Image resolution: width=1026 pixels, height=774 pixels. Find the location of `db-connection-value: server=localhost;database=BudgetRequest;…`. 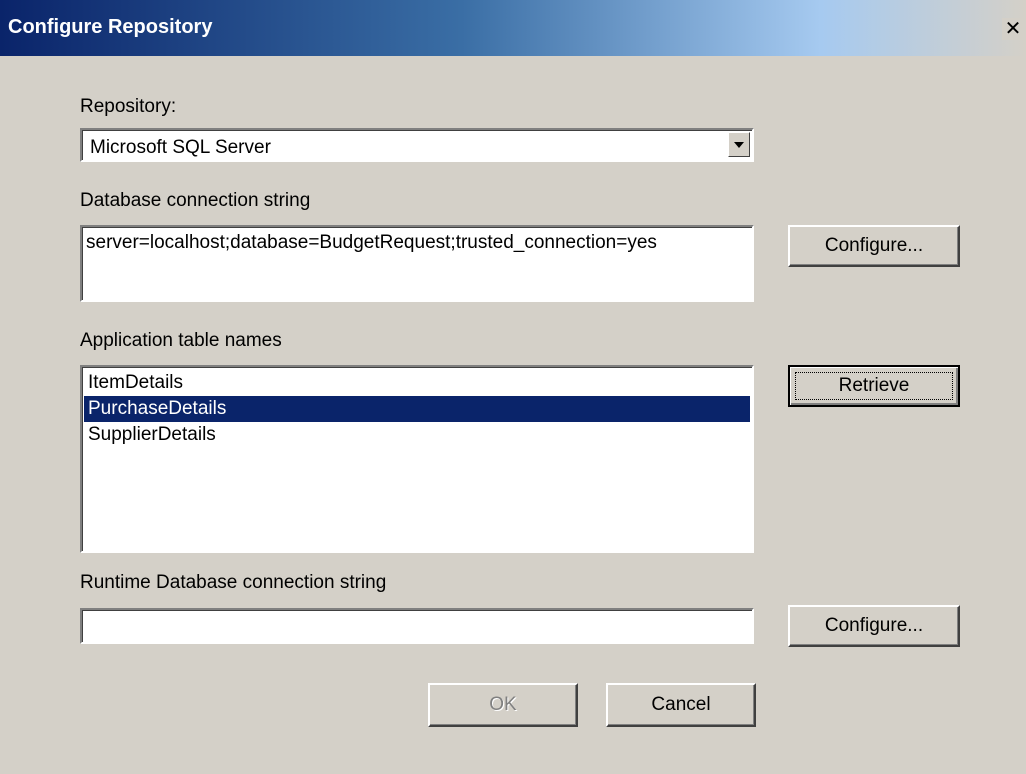

db-connection-value: server=localhost;database=BudgetRequest;… is located at coordinates (371, 242).